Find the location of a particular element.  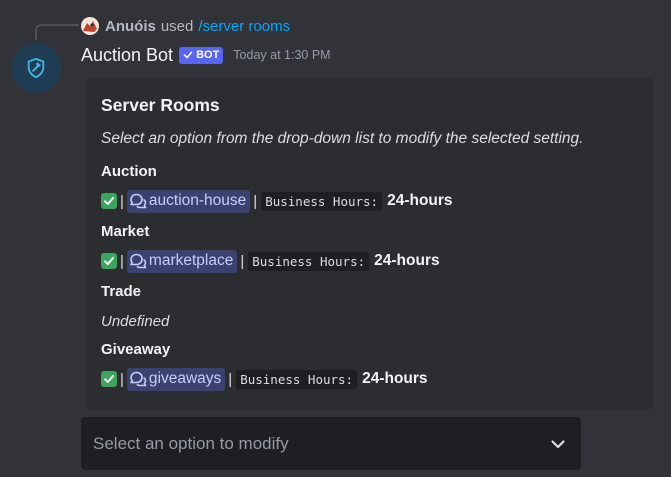

embed-field-trade: Trade Undefined is located at coordinates (135, 308).